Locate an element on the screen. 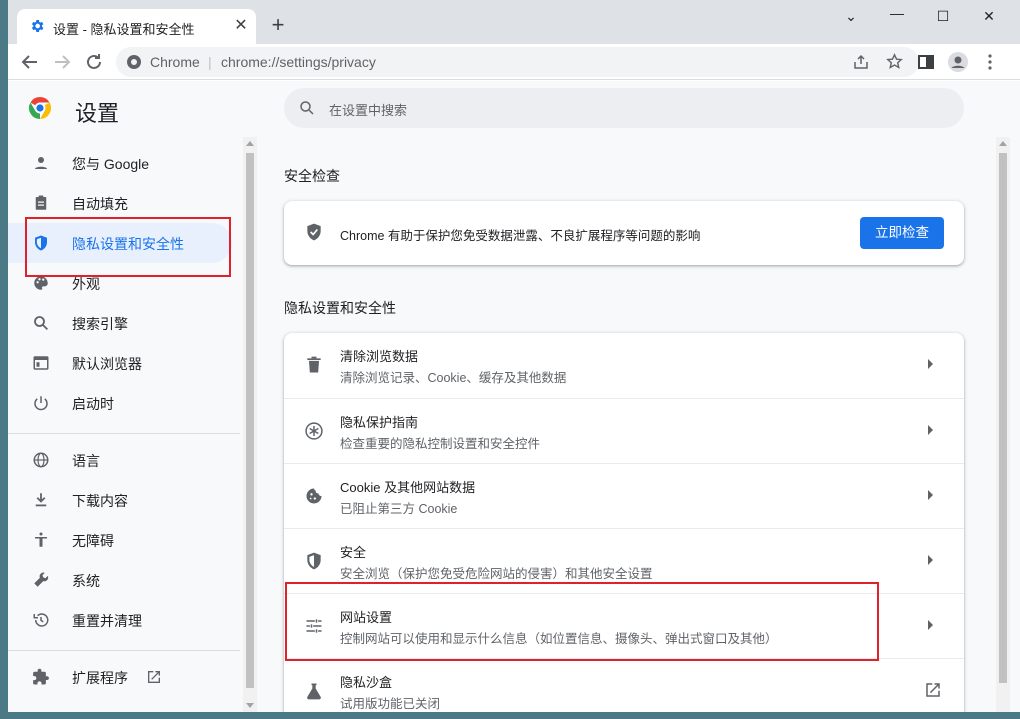 Image resolution: width=1020 pixels, height=719 pixels. sidebar-item-label: 重置并清理 is located at coordinates (107, 621).